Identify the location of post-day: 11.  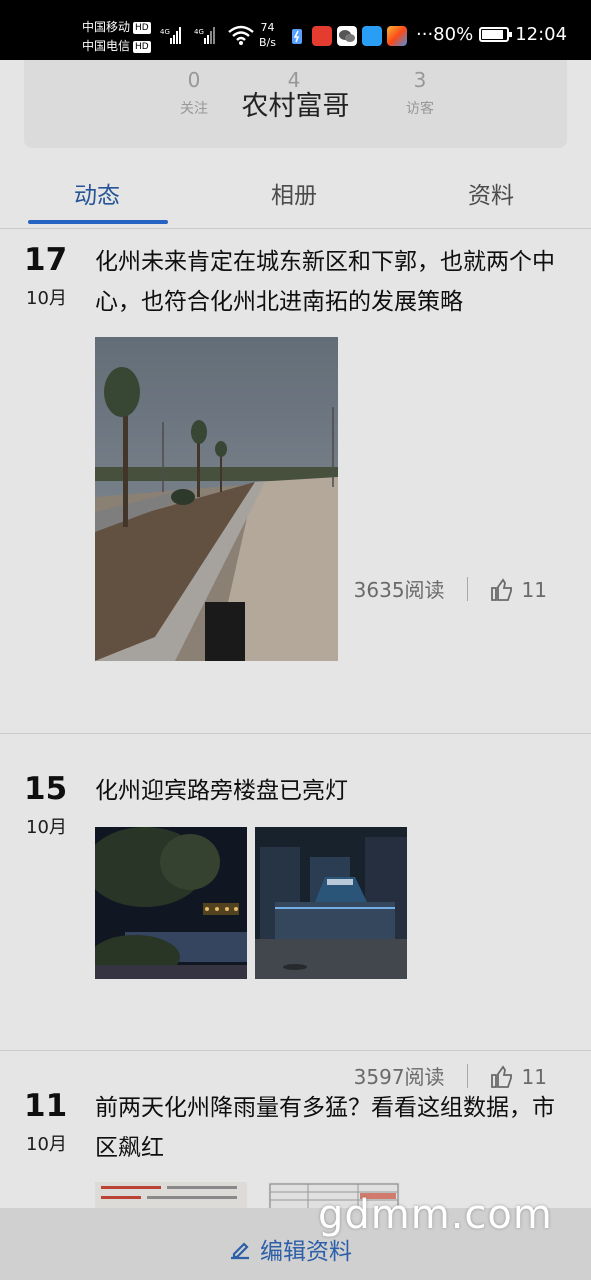
(46, 1106).